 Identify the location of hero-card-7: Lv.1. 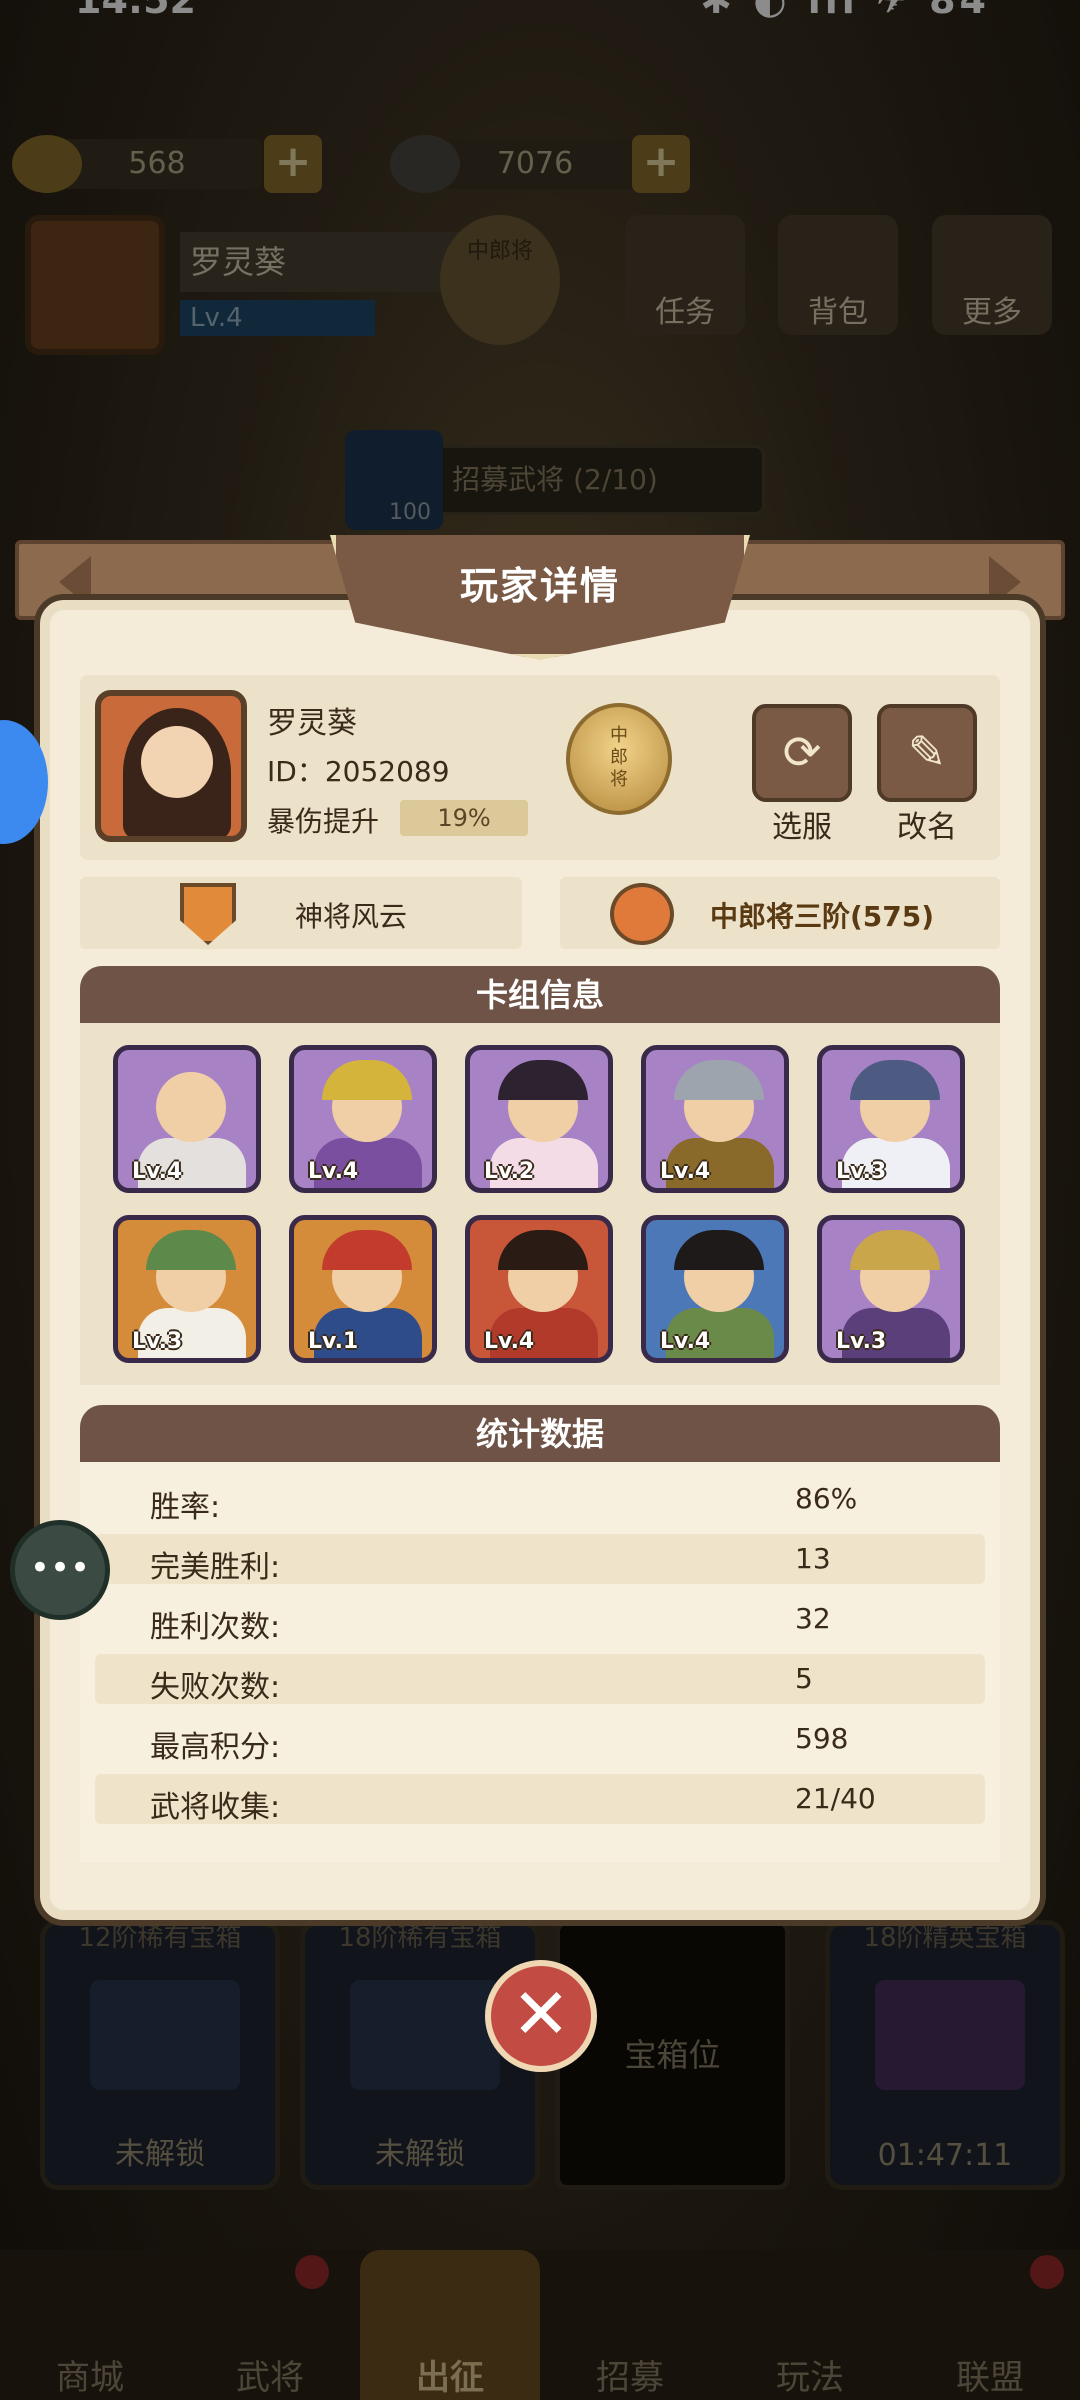
(363, 1289).